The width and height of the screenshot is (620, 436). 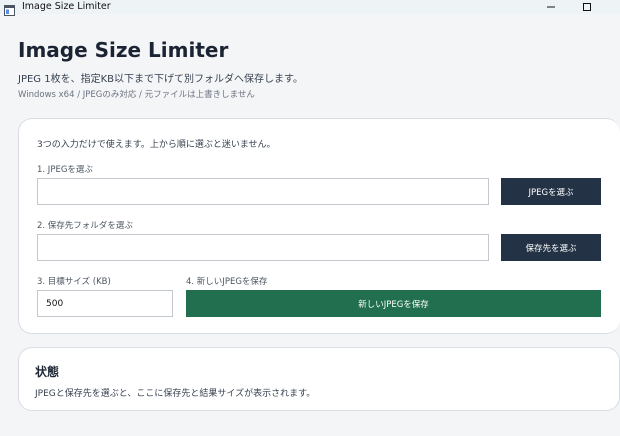 What do you see at coordinates (263, 191) in the screenshot?
I see `jpeg-path-input` at bounding box center [263, 191].